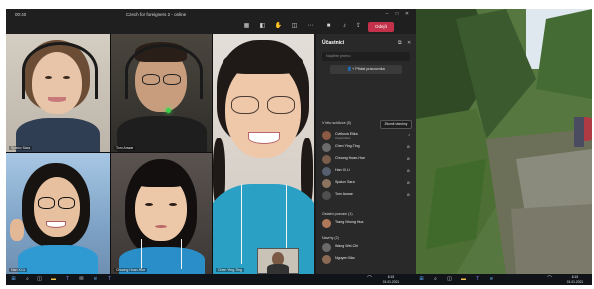 Image resolution: width=594 pixels, height=289 pixels. Describe the element at coordinates (342, 169) in the screenshot. I see `participant-name: Han Xi Li` at that location.